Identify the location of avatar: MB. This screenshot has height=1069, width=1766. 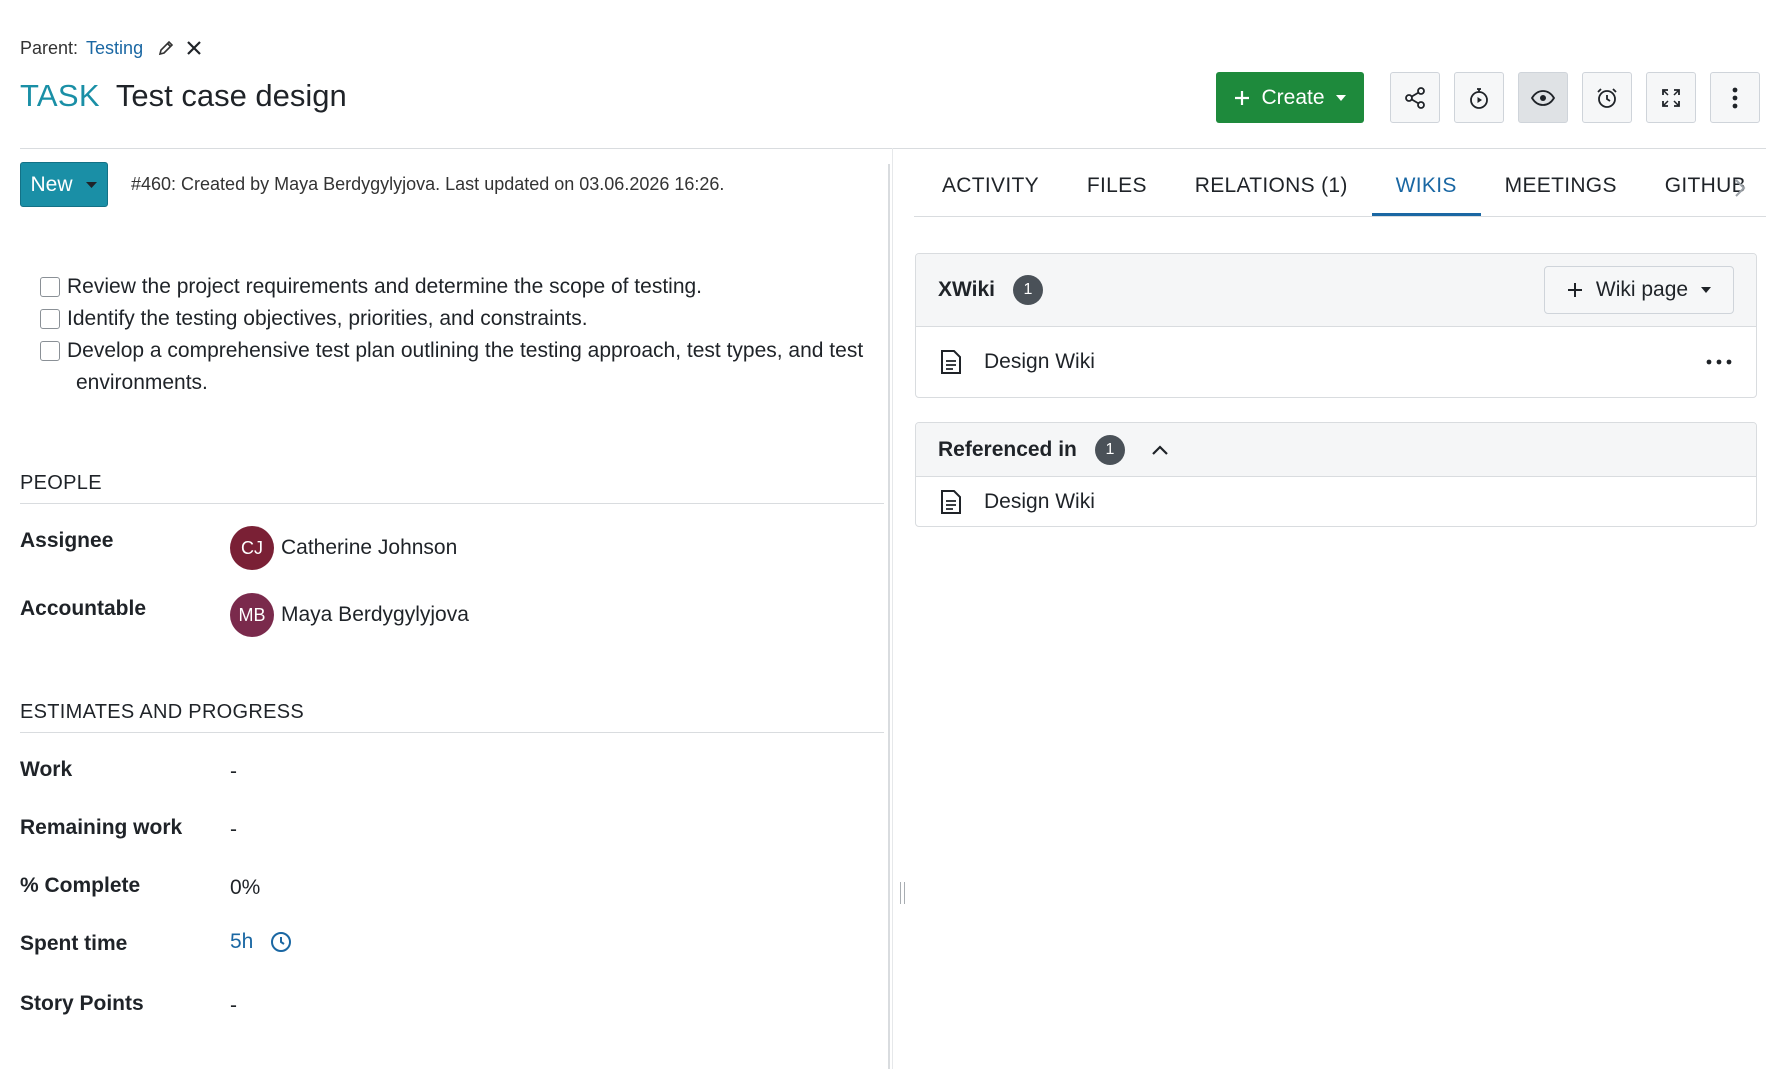
(252, 615).